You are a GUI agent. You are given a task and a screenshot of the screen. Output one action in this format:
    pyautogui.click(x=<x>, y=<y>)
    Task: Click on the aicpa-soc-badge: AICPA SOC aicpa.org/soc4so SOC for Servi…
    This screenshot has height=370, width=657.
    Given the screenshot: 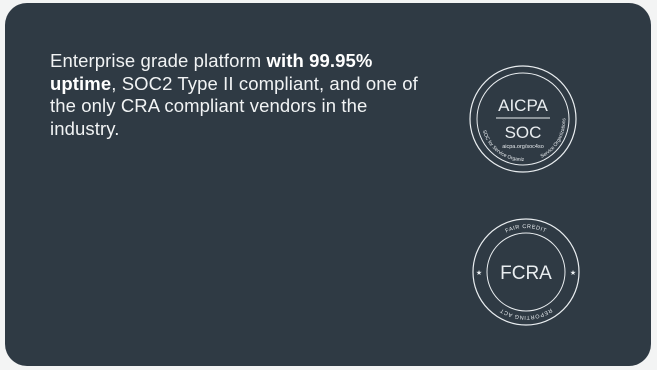 What is the action you would take?
    pyautogui.click(x=522, y=118)
    